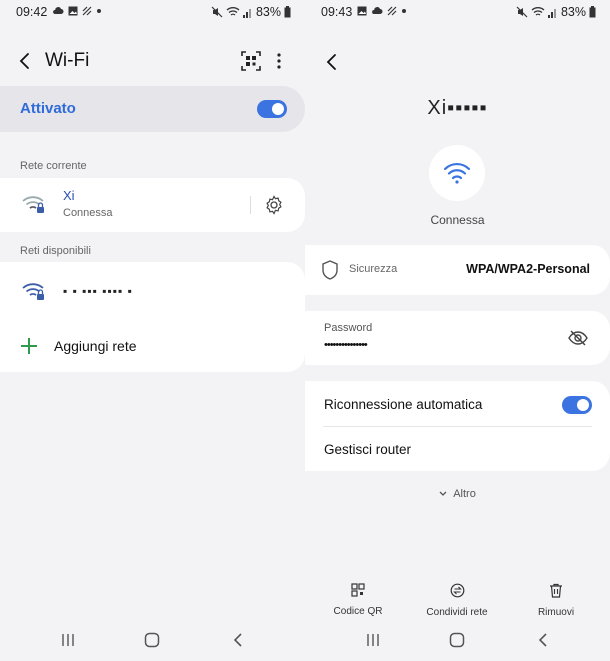  Describe the element at coordinates (274, 205) in the screenshot. I see `gear-icon` at that location.